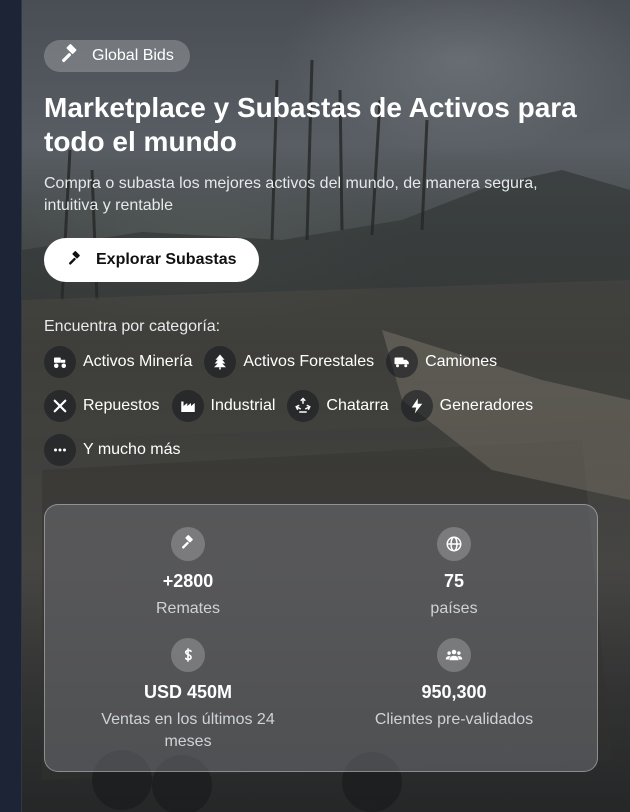 The width and height of the screenshot is (630, 812). Describe the element at coordinates (220, 362) in the screenshot. I see `tree-icon` at that location.